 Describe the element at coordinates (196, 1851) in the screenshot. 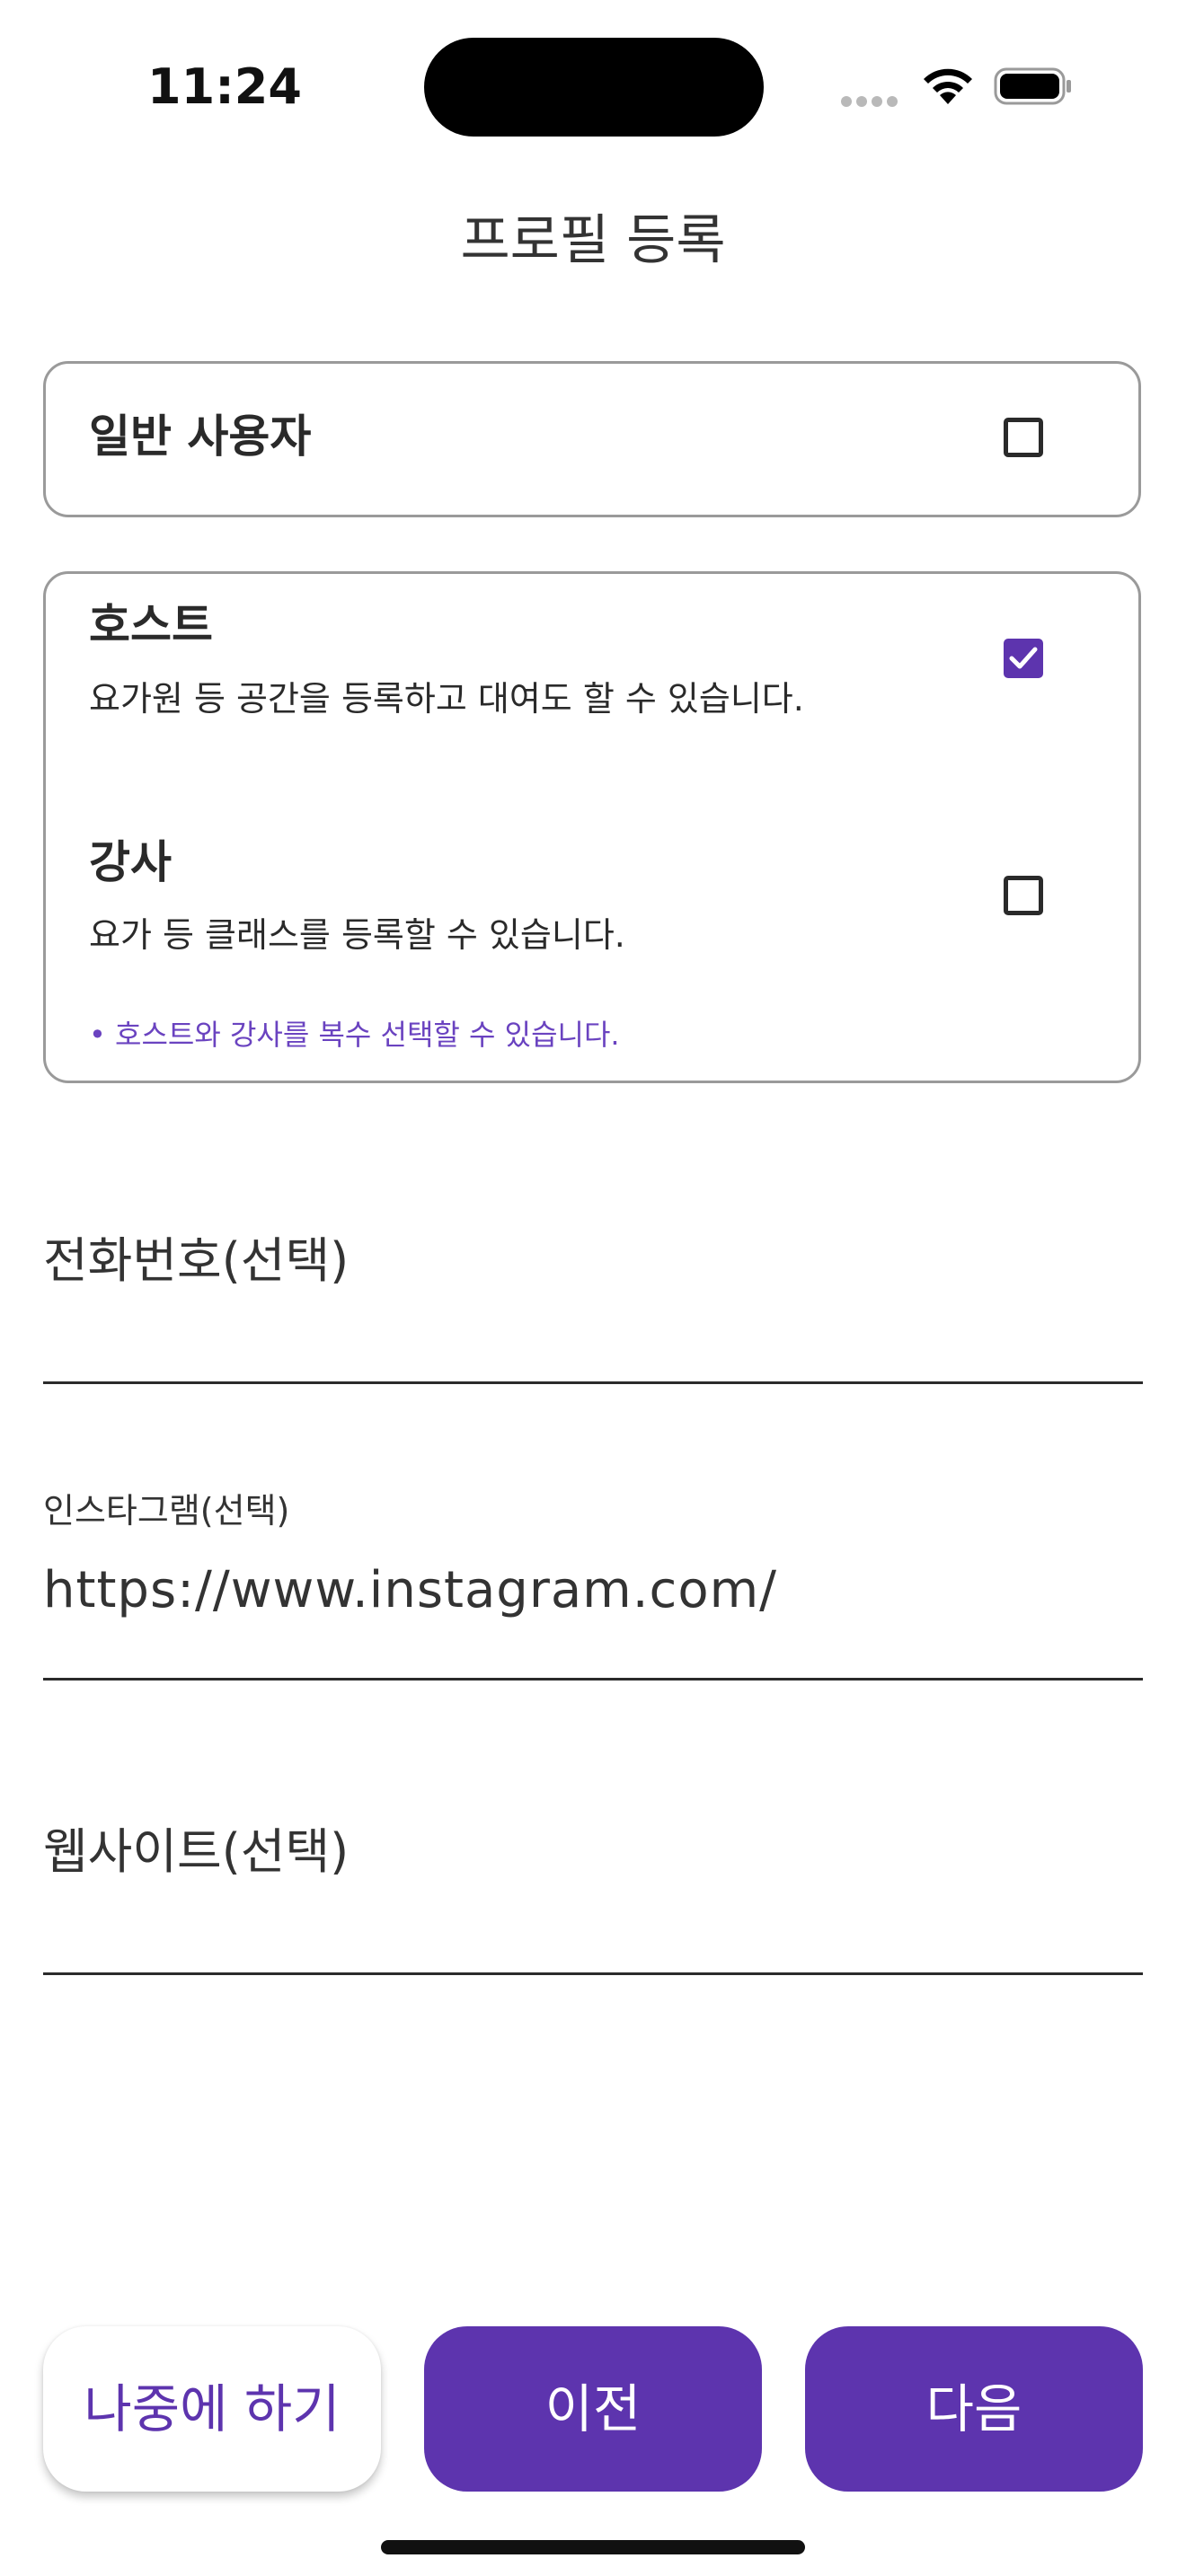

I see `website-field-label: 웹사이트(선택)` at that location.